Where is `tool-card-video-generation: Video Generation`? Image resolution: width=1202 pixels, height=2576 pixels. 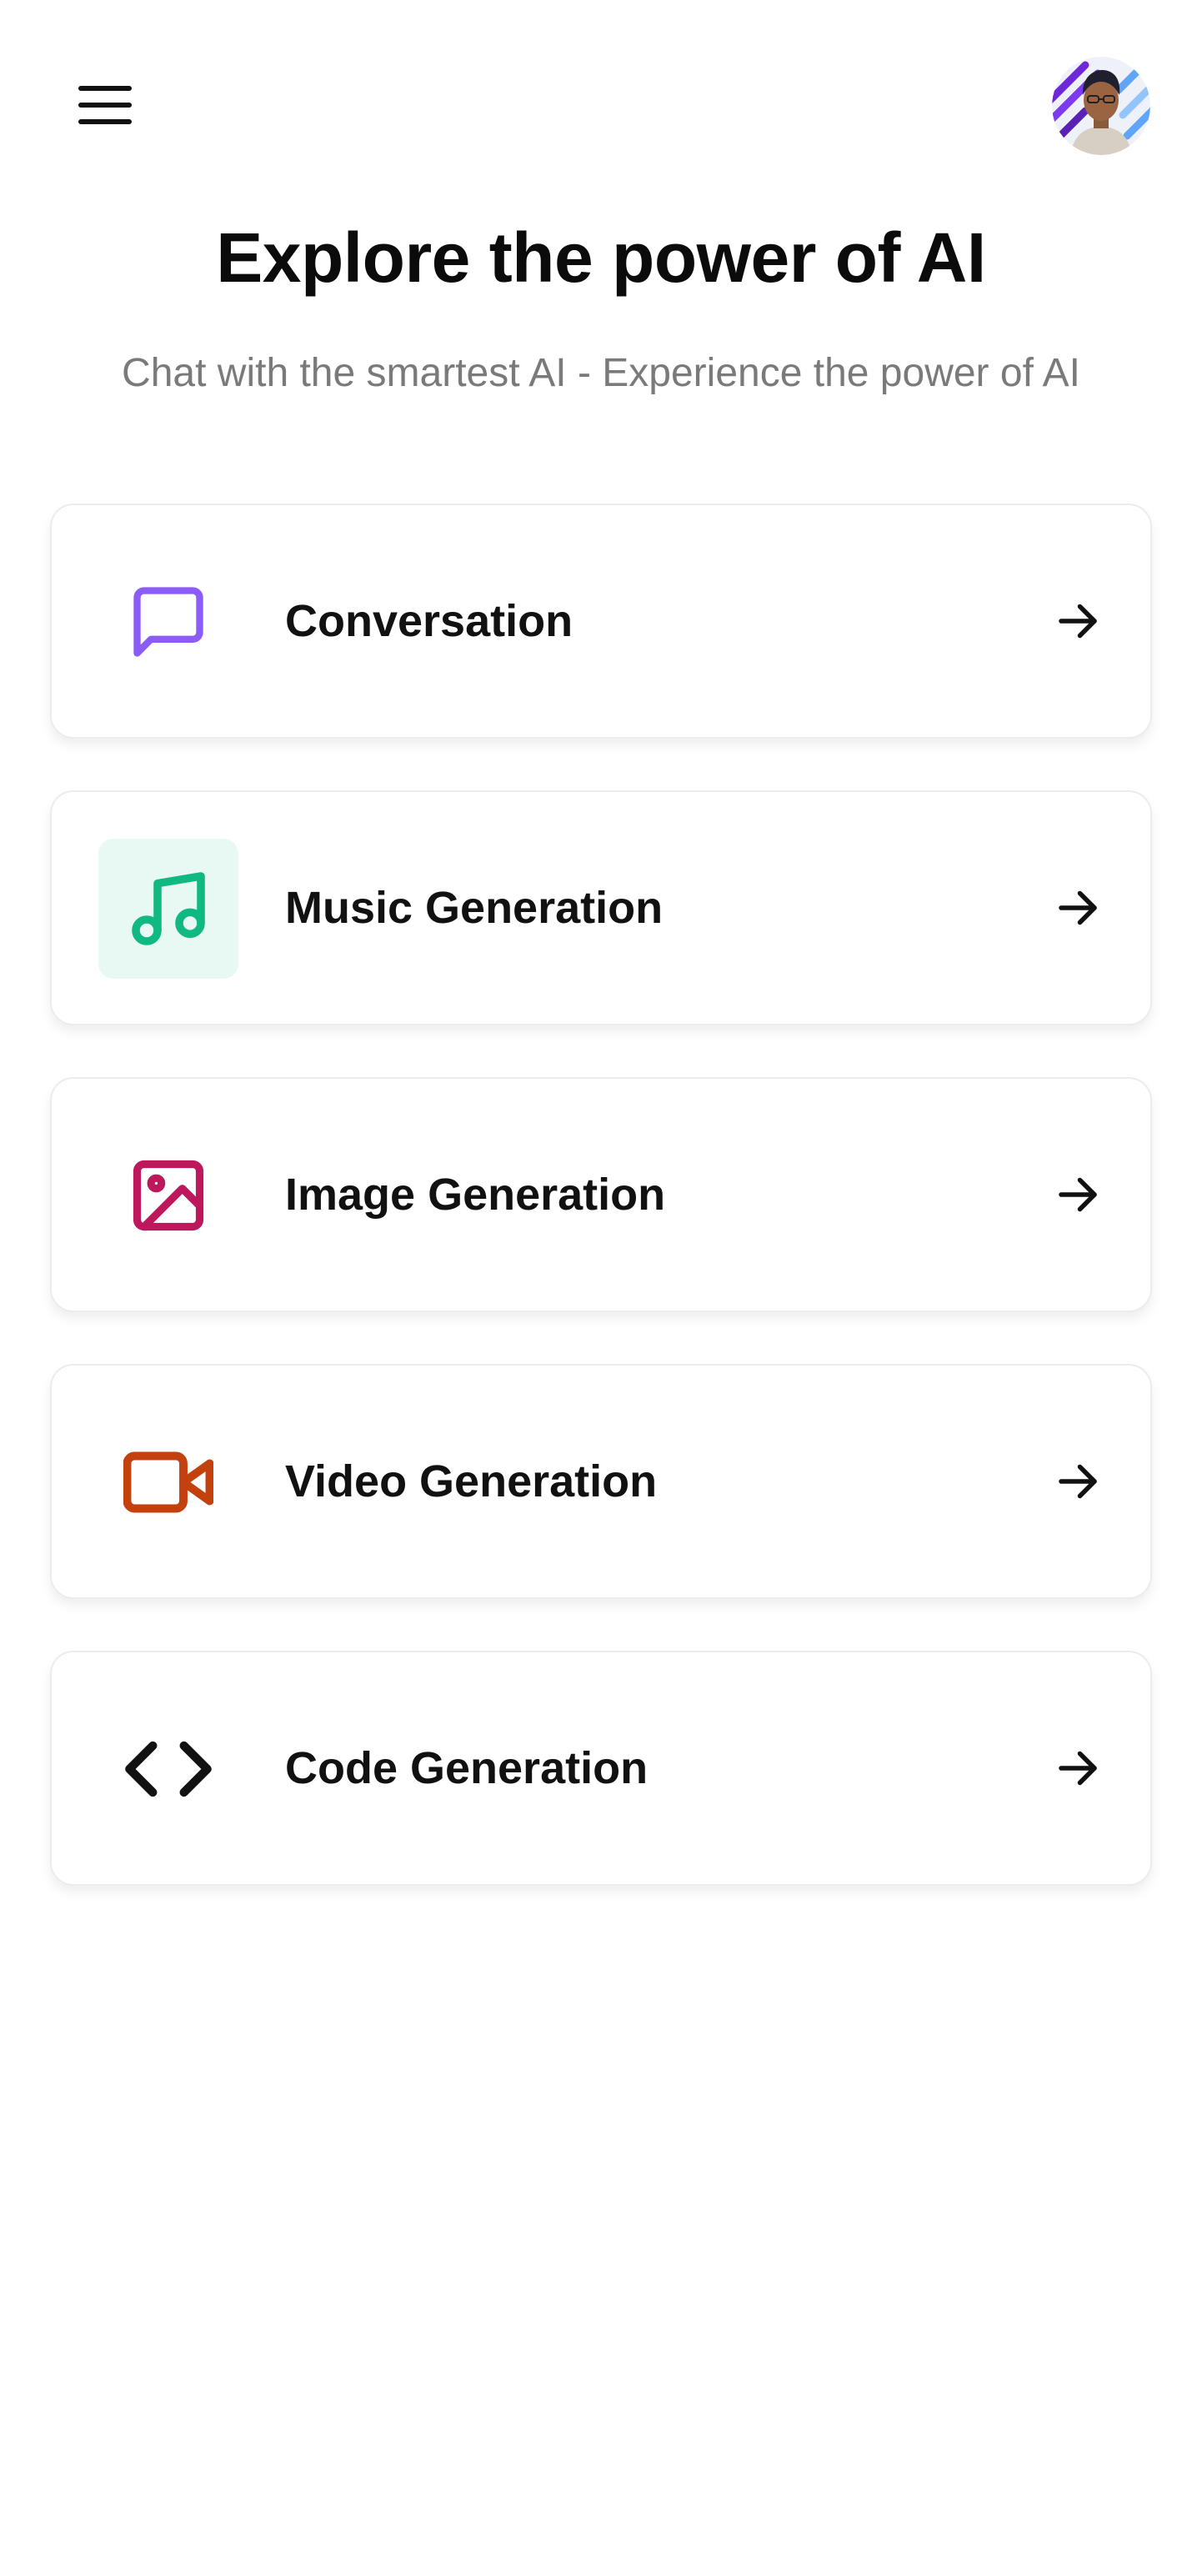
tool-card-video-generation: Video Generation is located at coordinates (601, 1481).